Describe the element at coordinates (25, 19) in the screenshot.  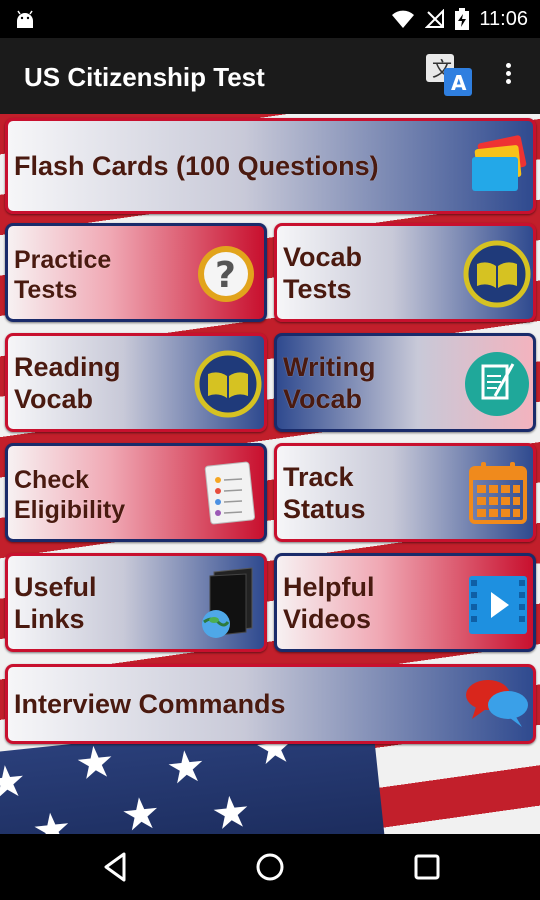
I see `android-icon` at that location.